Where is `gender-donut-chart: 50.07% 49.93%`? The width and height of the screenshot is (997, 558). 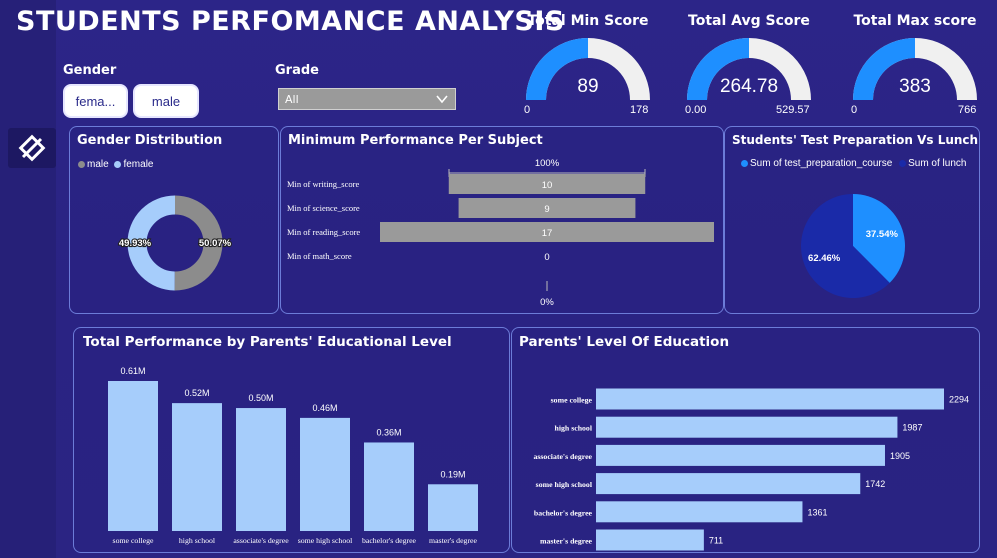
gender-donut-chart: 50.07% 49.93% is located at coordinates (175, 243).